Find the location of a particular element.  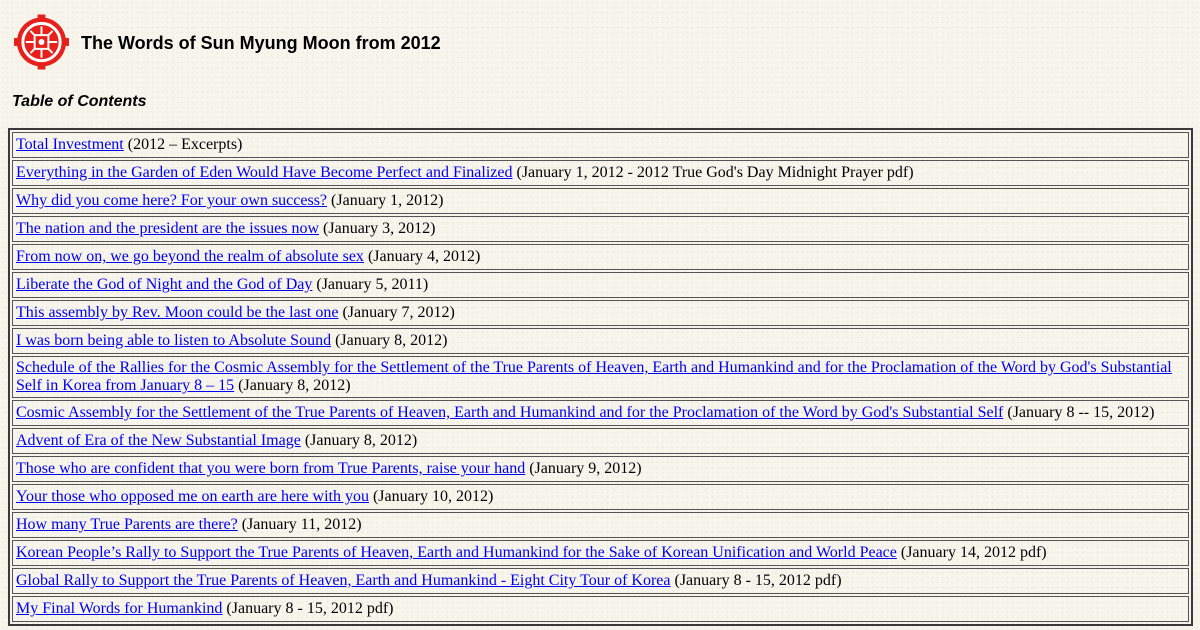

toc-entry-link: How many True Parents are there? is located at coordinates (127, 524).